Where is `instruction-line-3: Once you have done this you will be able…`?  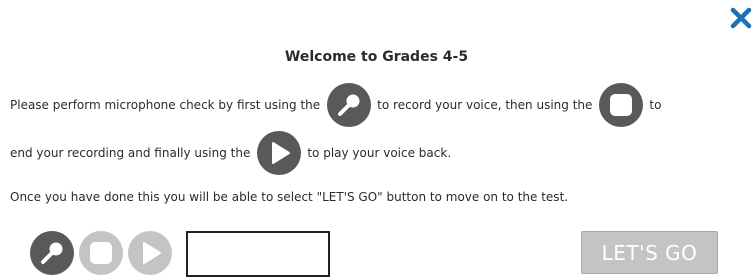
instruction-line-3: Once you have done this you will be able… is located at coordinates (289, 197).